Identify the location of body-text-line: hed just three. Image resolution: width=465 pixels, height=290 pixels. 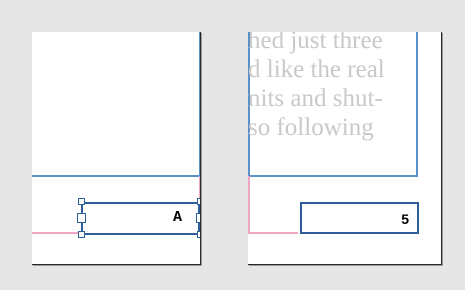
(315, 43).